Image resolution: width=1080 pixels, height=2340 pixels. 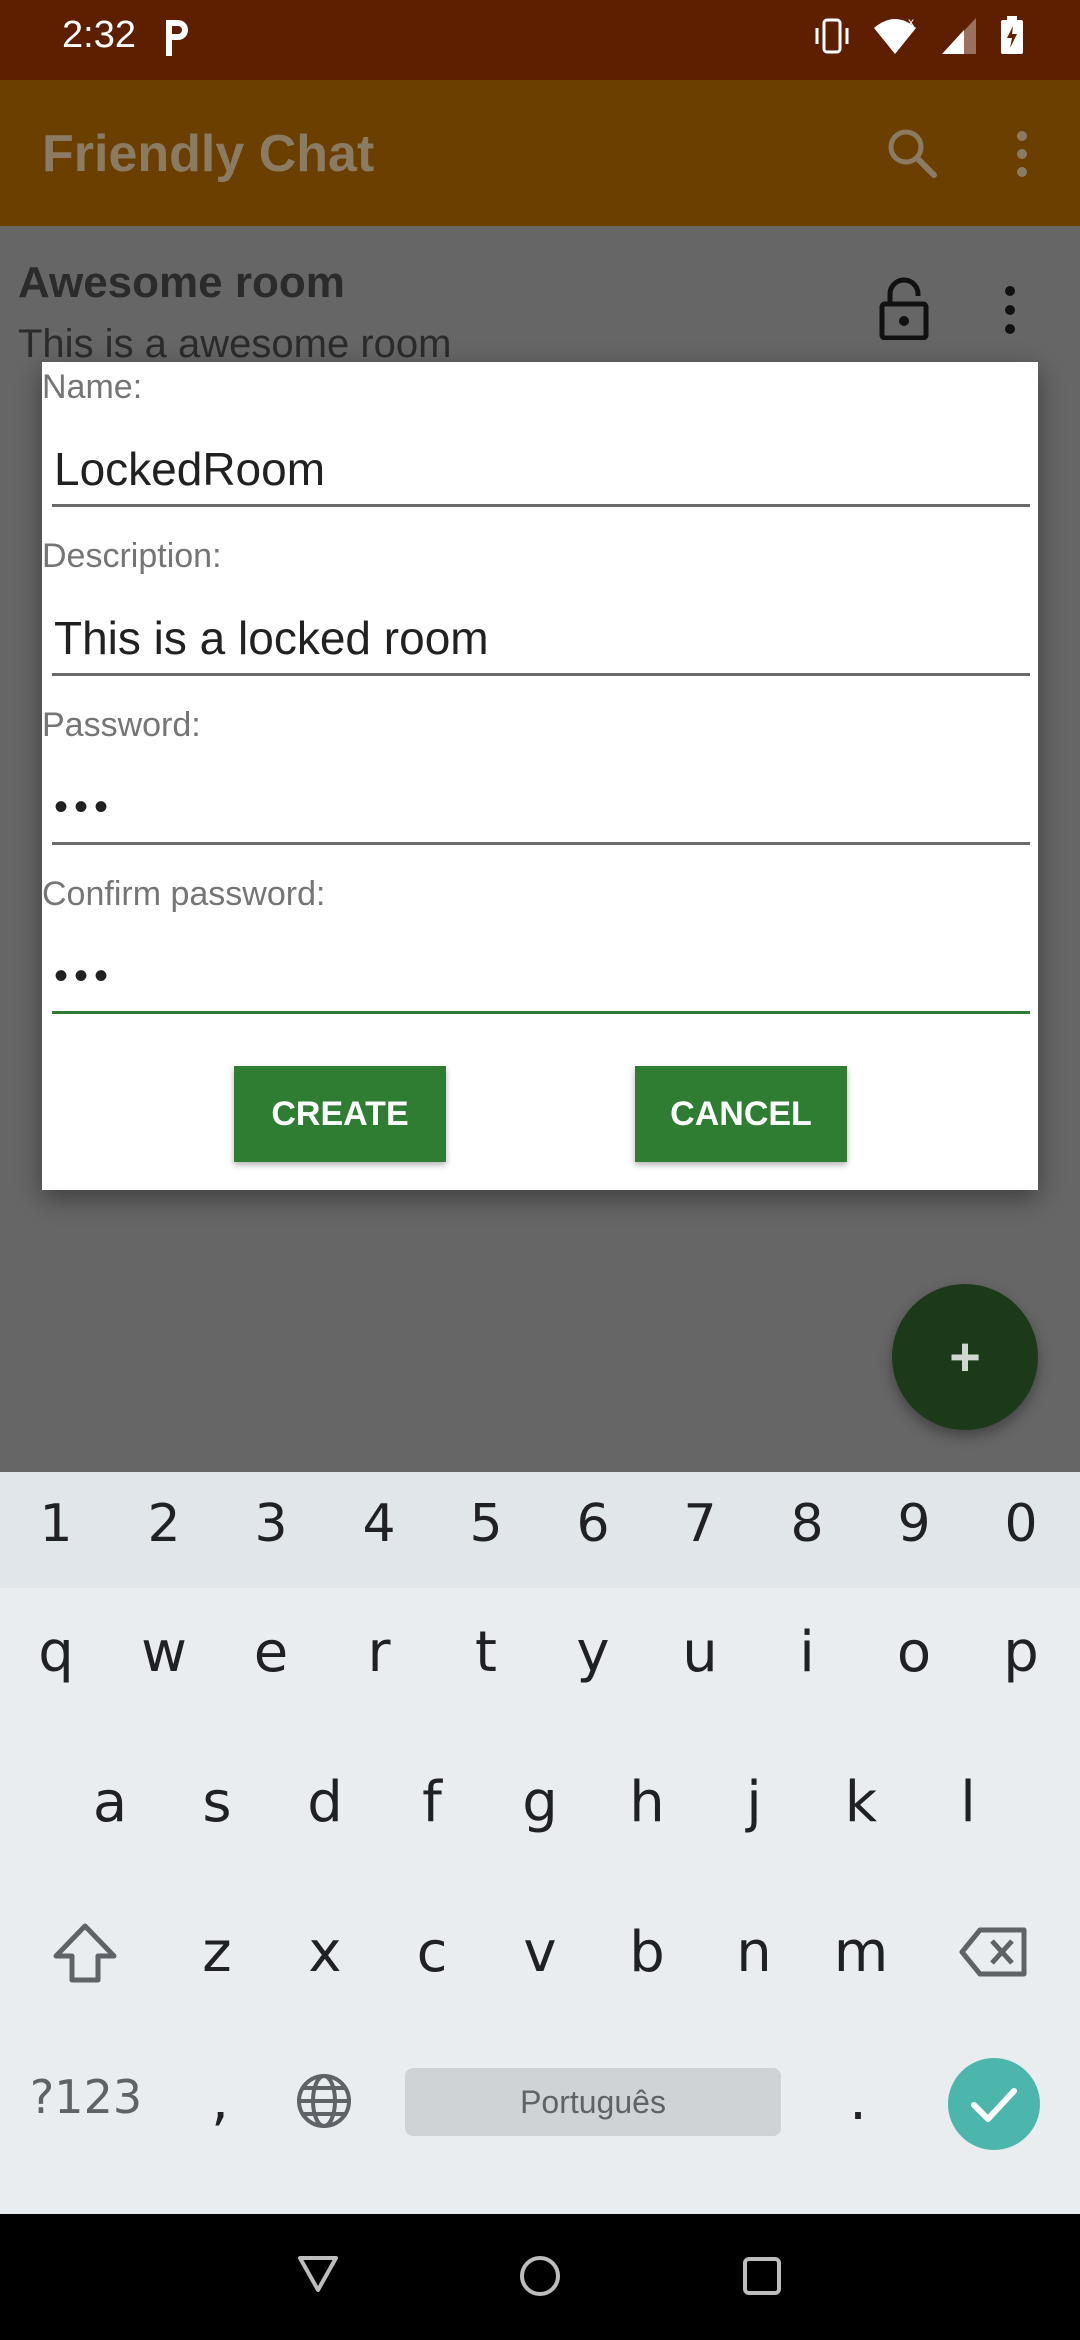 What do you see at coordinates (340, 1114) in the screenshot?
I see `create-button: CREATE` at bounding box center [340, 1114].